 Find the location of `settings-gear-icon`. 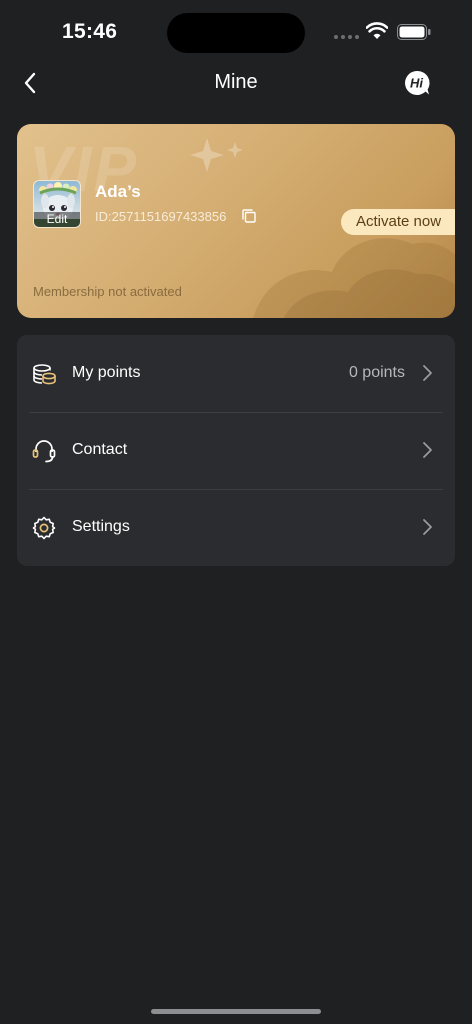

settings-gear-icon is located at coordinates (44, 528).